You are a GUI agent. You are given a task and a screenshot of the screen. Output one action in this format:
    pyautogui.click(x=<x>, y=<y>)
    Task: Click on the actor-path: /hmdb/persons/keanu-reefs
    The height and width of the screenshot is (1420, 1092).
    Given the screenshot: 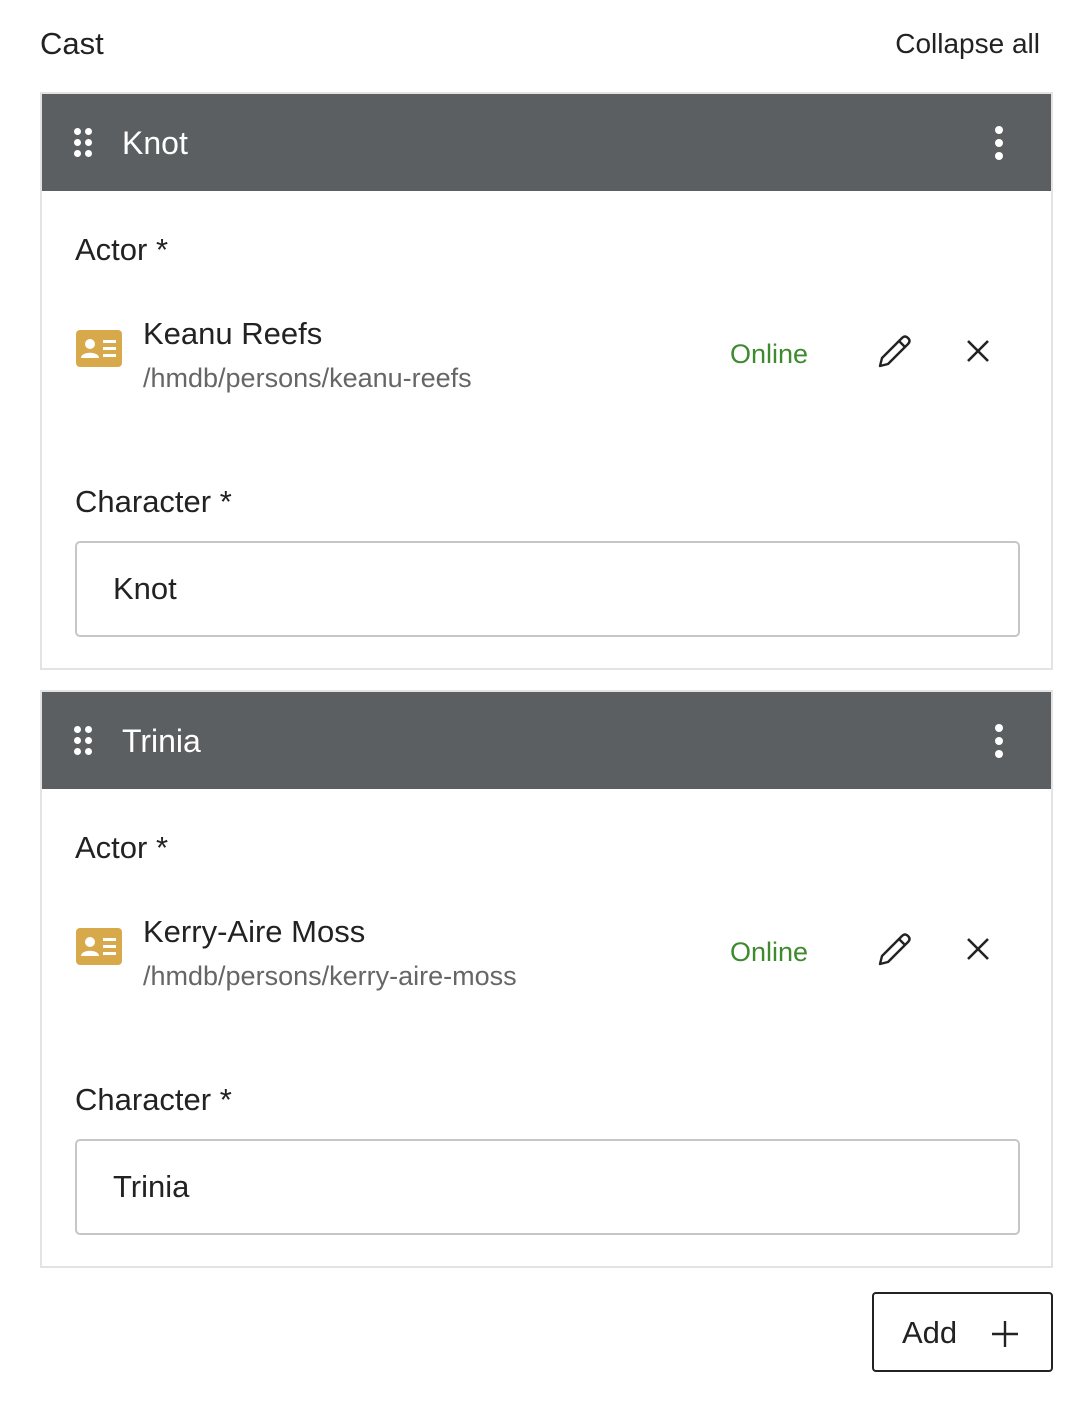 What is the action you would take?
    pyautogui.click(x=307, y=378)
    